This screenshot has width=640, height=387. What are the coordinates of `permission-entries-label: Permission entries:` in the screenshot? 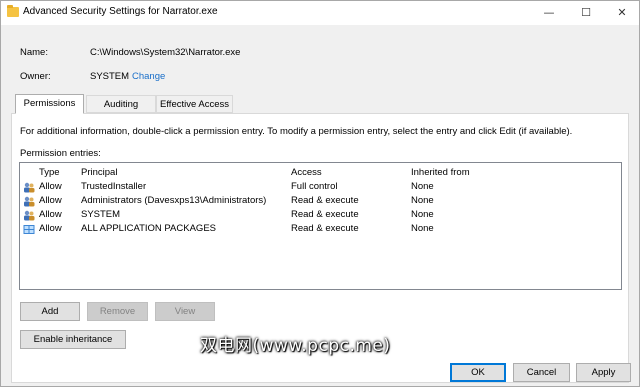 It's located at (60, 153).